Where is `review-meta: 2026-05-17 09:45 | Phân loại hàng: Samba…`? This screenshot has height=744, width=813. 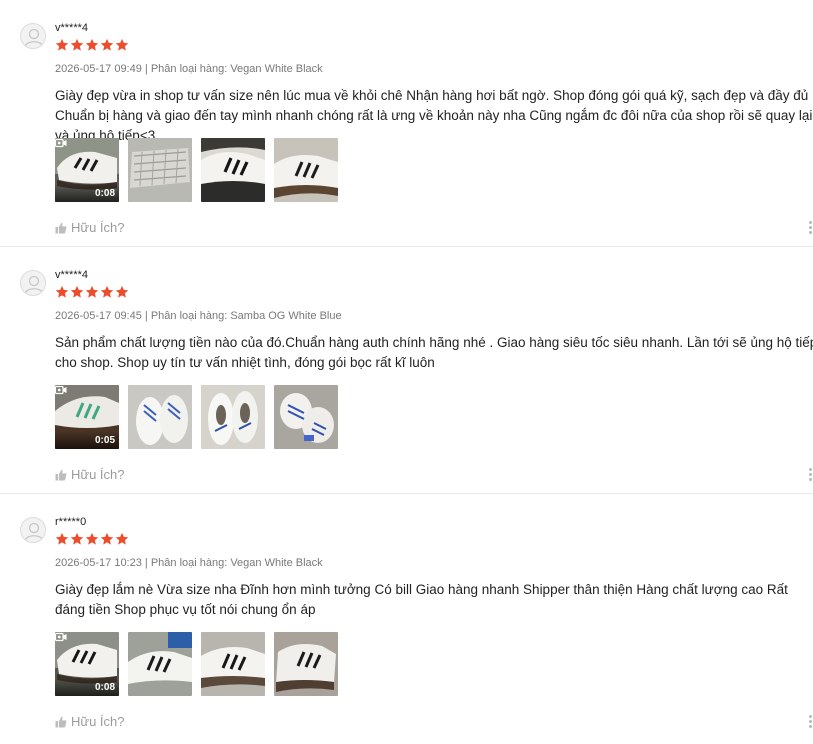
review-meta: 2026-05-17 09:45 | Phân loại hàng: Samba… is located at coordinates (198, 316).